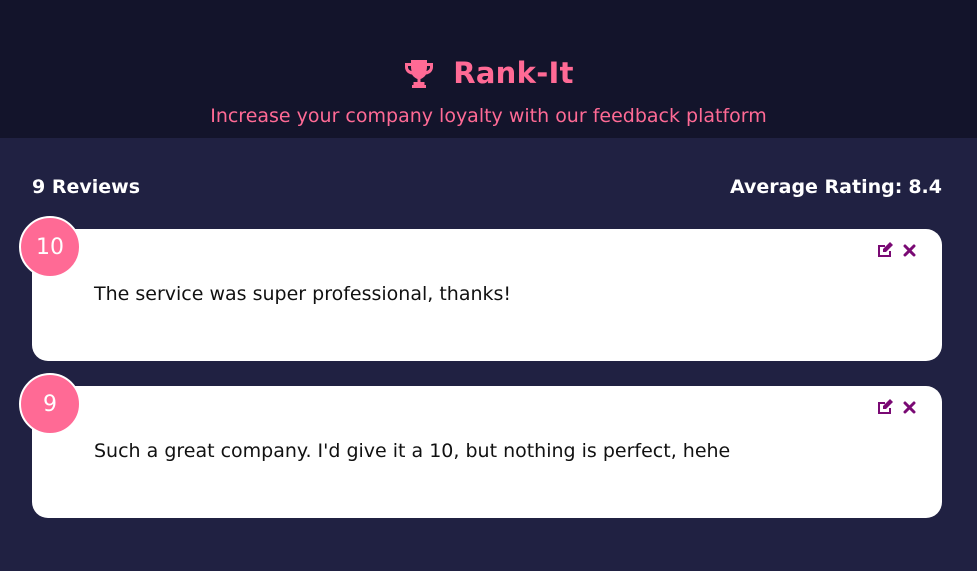 This screenshot has width=977, height=571. Describe the element at coordinates (419, 74) in the screenshot. I see `trophy-icon` at that location.